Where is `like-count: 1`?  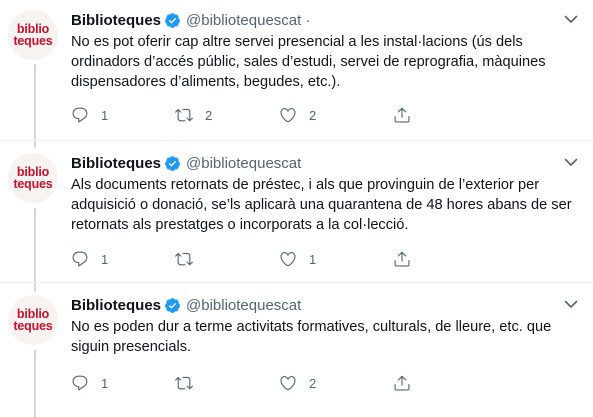
like-count: 1 is located at coordinates (313, 259).